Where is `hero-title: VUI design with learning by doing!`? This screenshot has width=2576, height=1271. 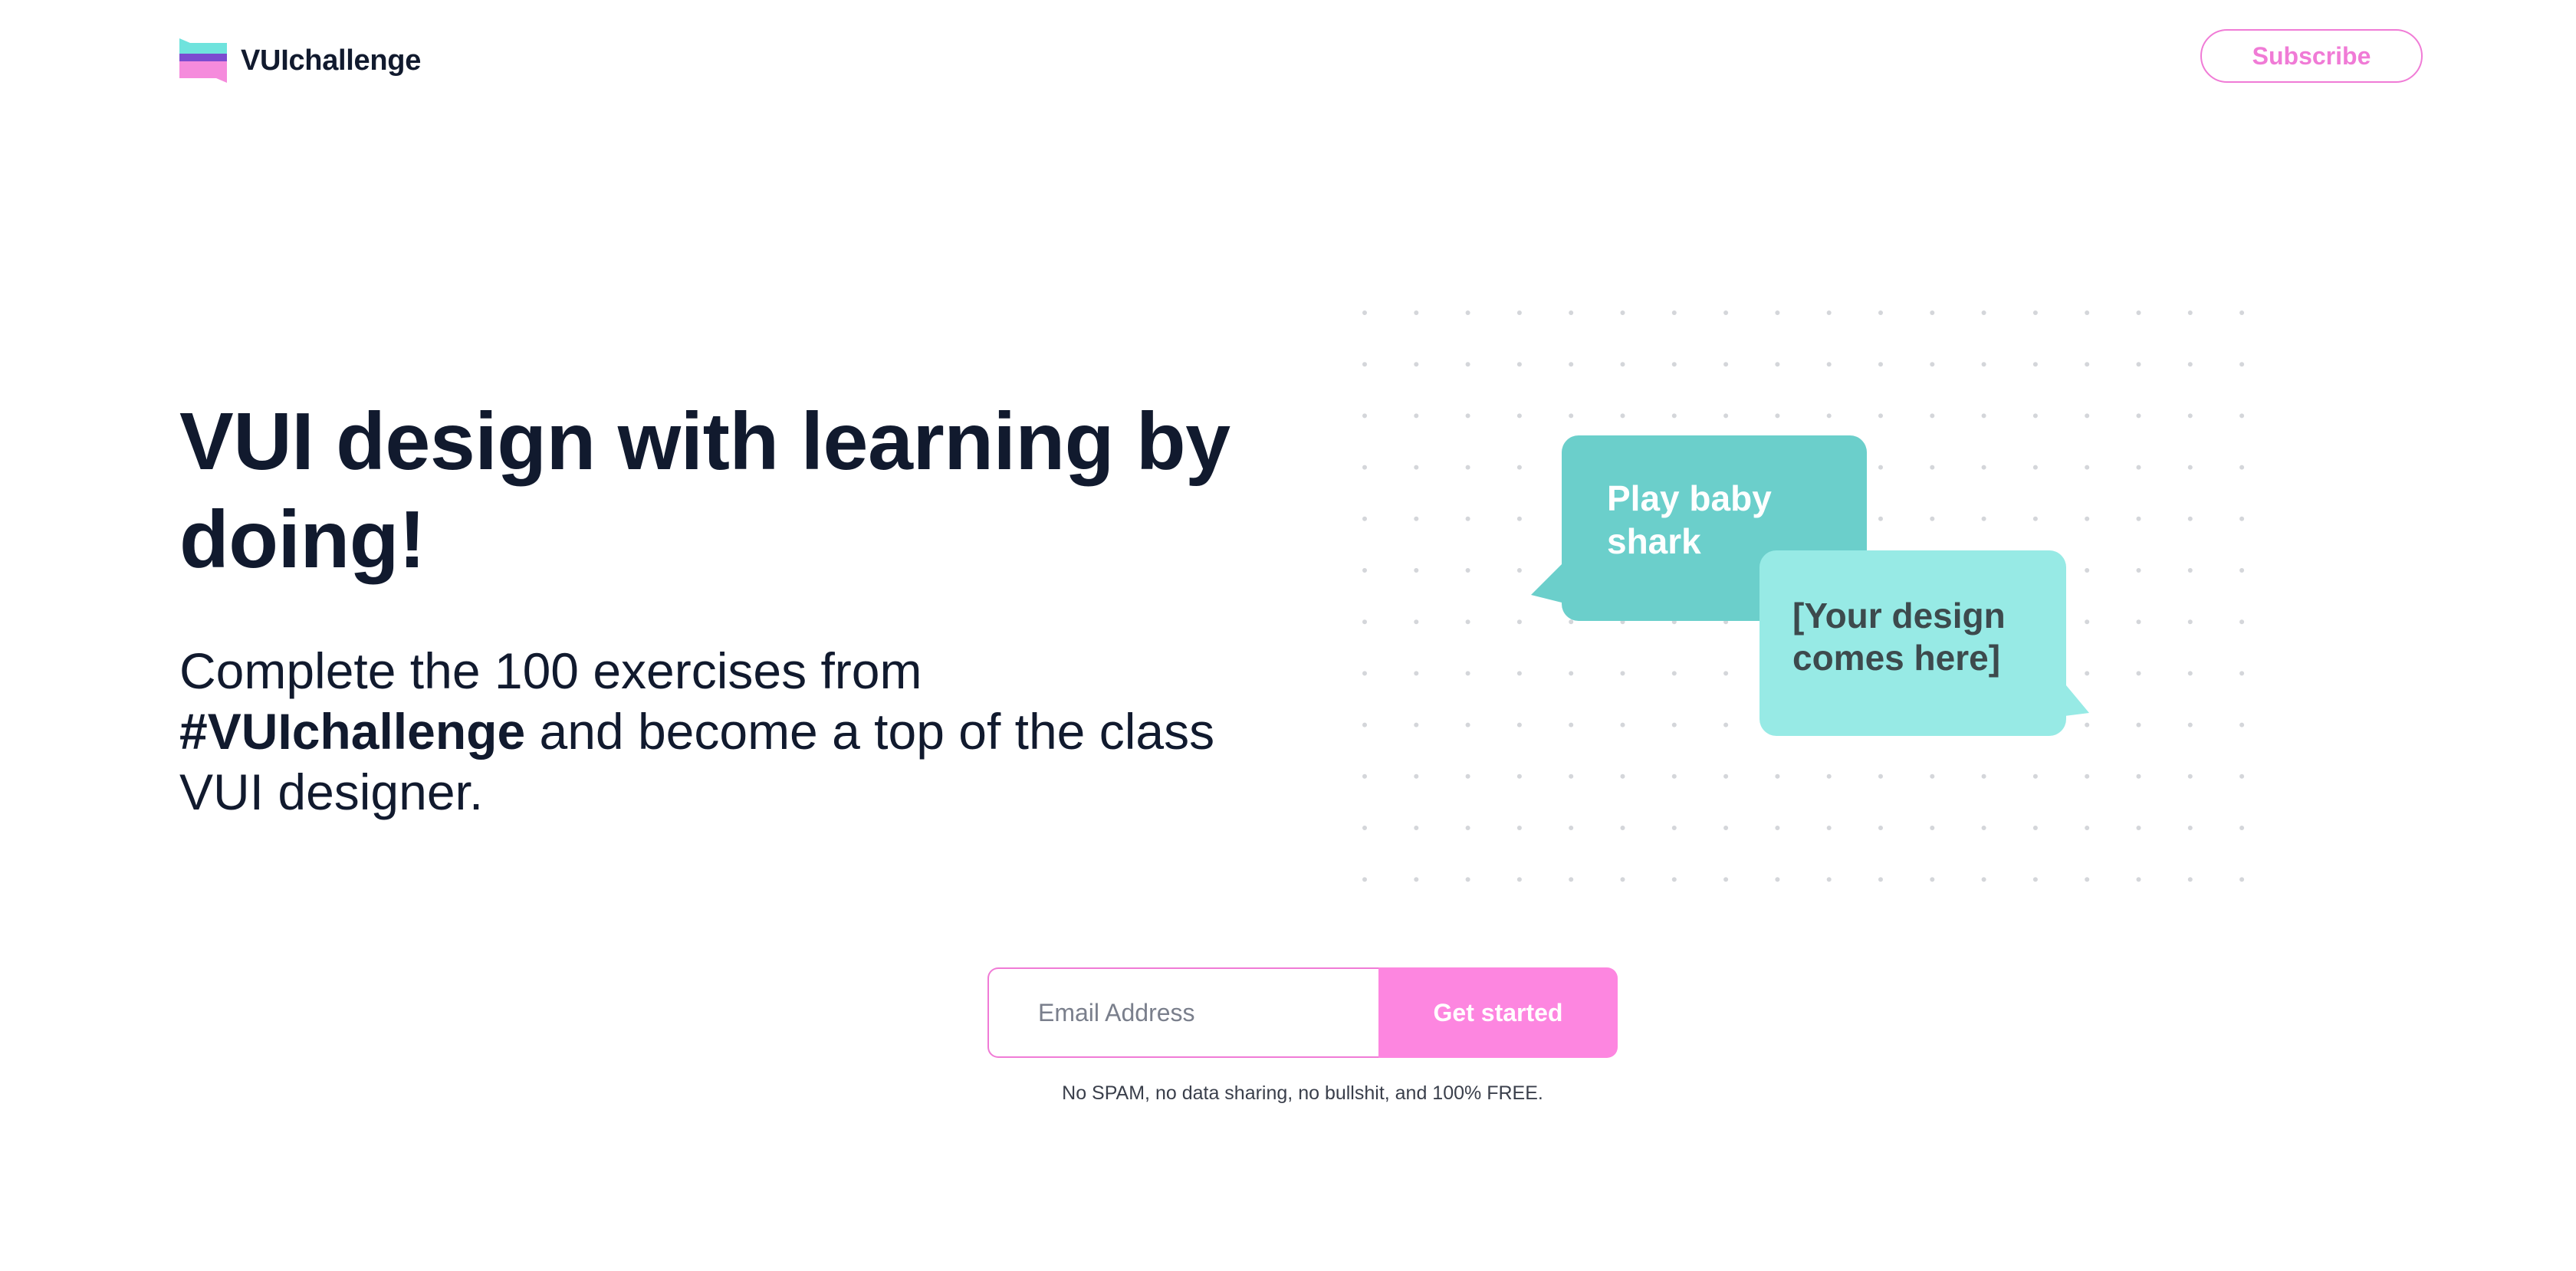 hero-title: VUI design with learning by doing! is located at coordinates (704, 491).